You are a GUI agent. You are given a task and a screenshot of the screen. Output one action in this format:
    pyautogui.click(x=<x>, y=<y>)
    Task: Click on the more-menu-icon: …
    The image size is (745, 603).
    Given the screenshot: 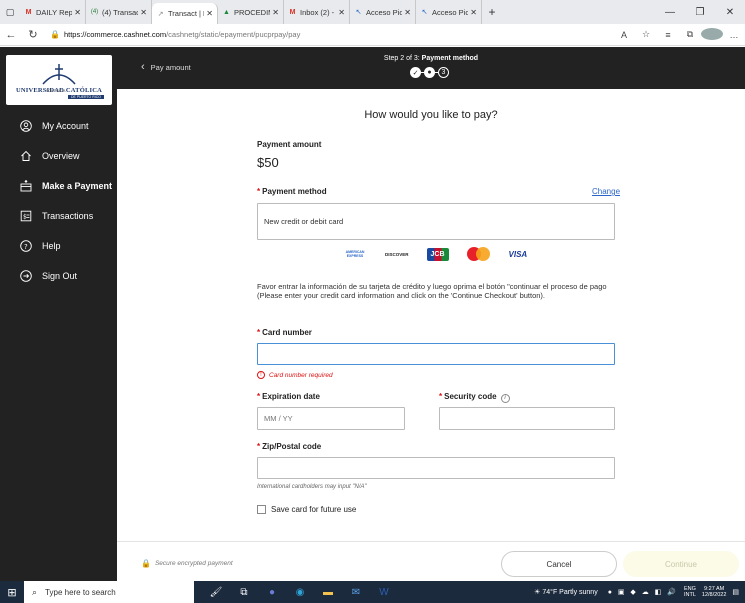 What is the action you would take?
    pyautogui.click(x=734, y=35)
    